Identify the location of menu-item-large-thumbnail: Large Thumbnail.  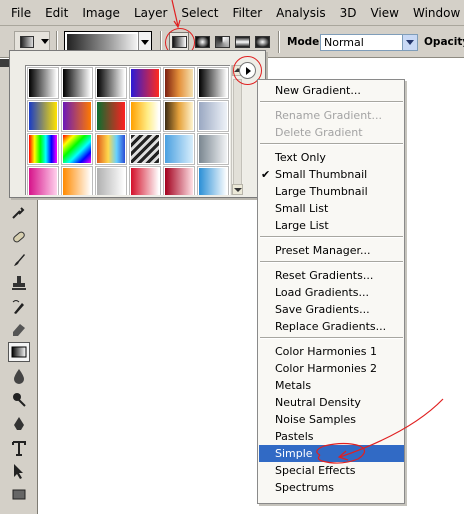
(331, 191).